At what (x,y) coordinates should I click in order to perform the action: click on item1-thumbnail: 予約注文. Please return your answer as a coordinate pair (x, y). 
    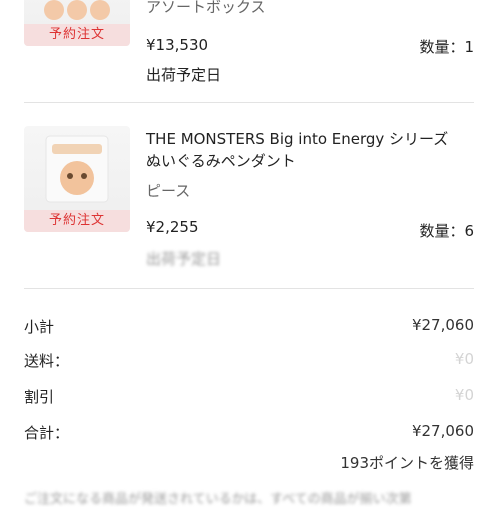
    Looking at the image, I should click on (77, 23).